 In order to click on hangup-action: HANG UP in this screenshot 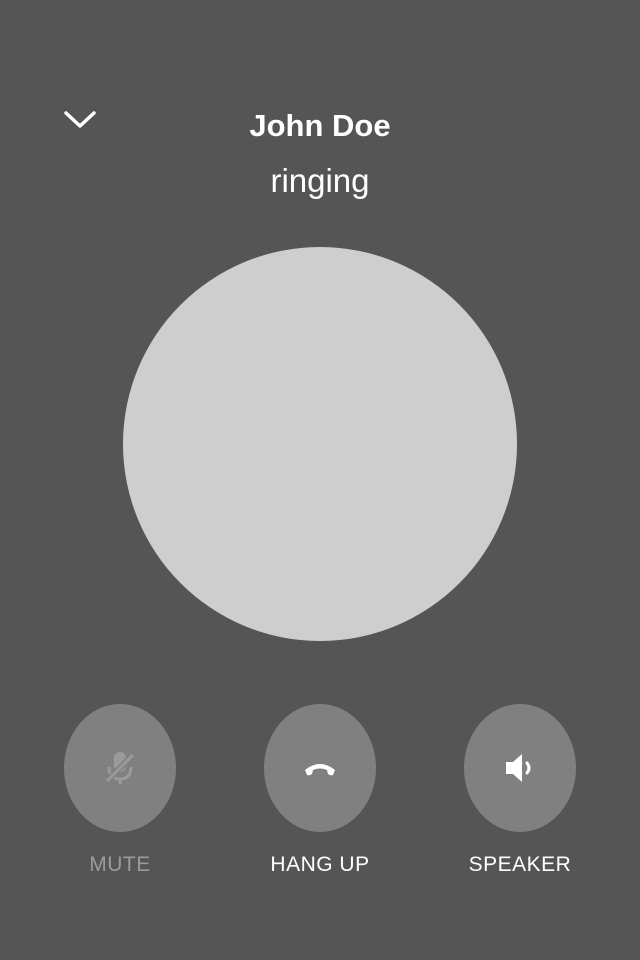, I will do `click(320, 791)`.